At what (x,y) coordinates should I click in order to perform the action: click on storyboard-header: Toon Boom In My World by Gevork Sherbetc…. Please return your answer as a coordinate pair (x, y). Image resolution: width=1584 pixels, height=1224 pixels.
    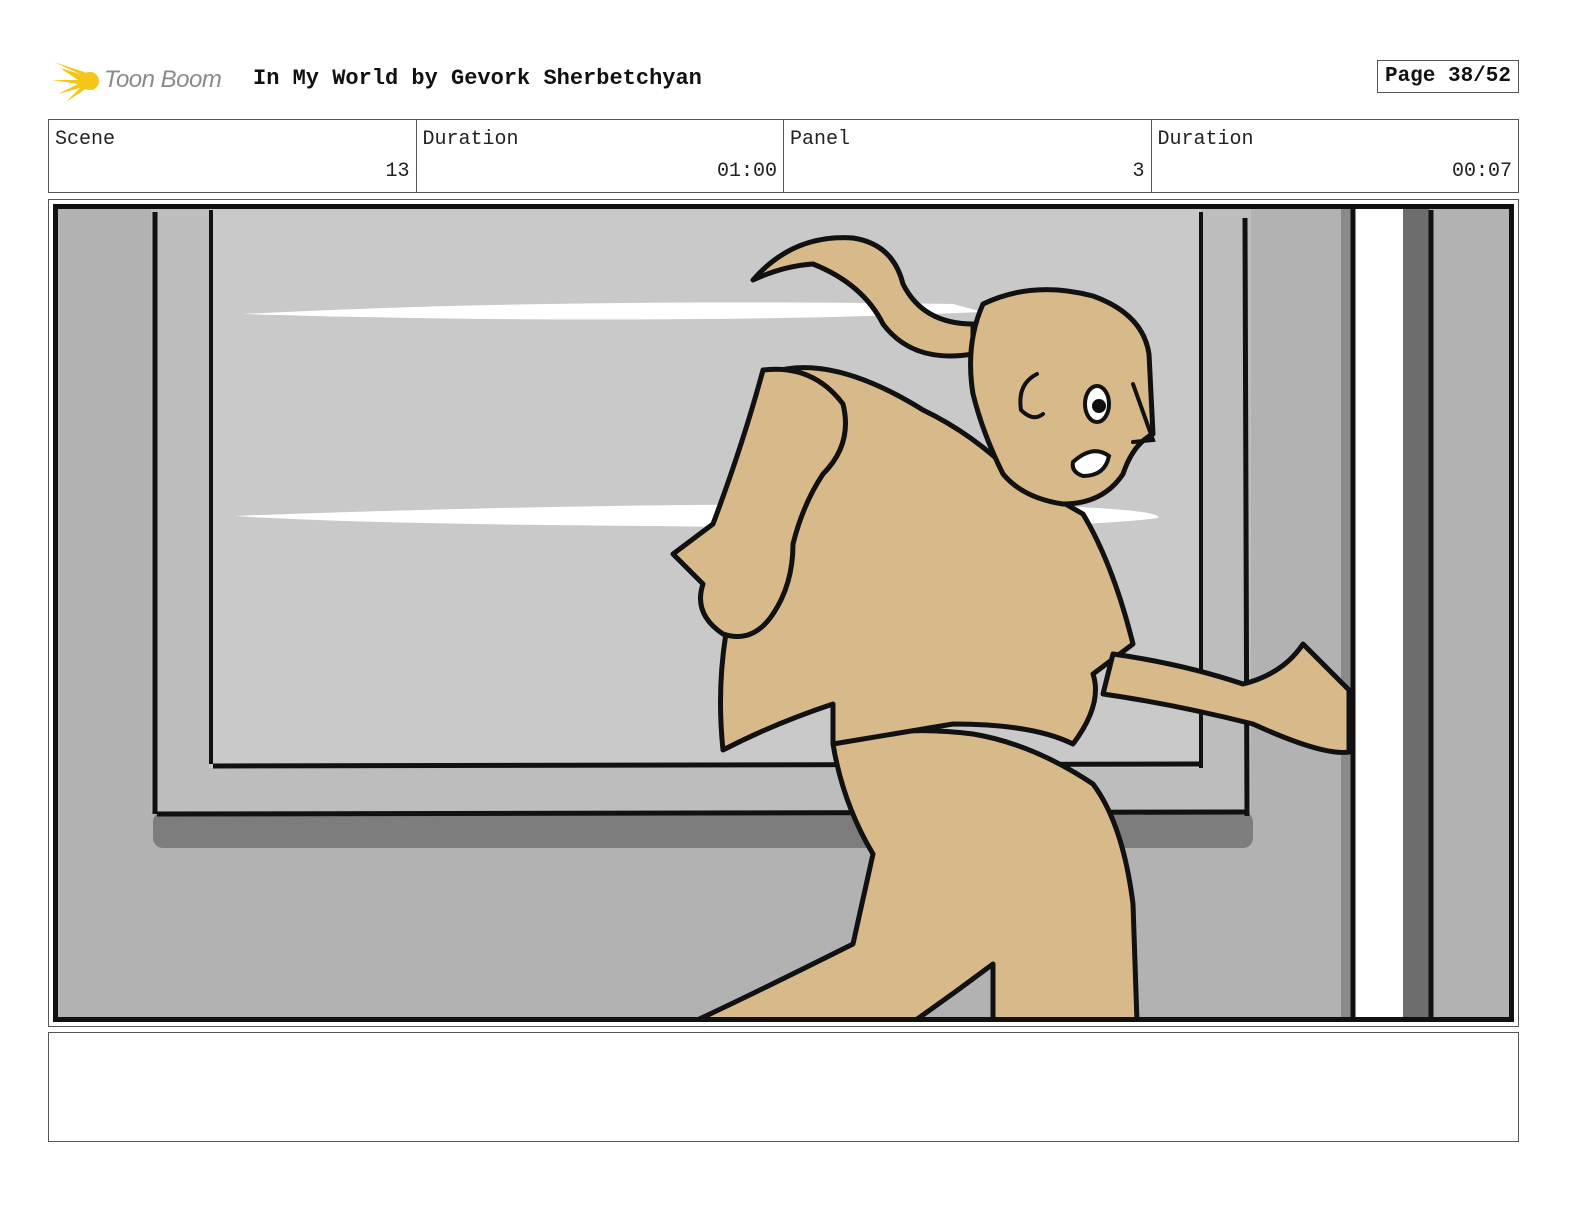
    Looking at the image, I should click on (783, 80).